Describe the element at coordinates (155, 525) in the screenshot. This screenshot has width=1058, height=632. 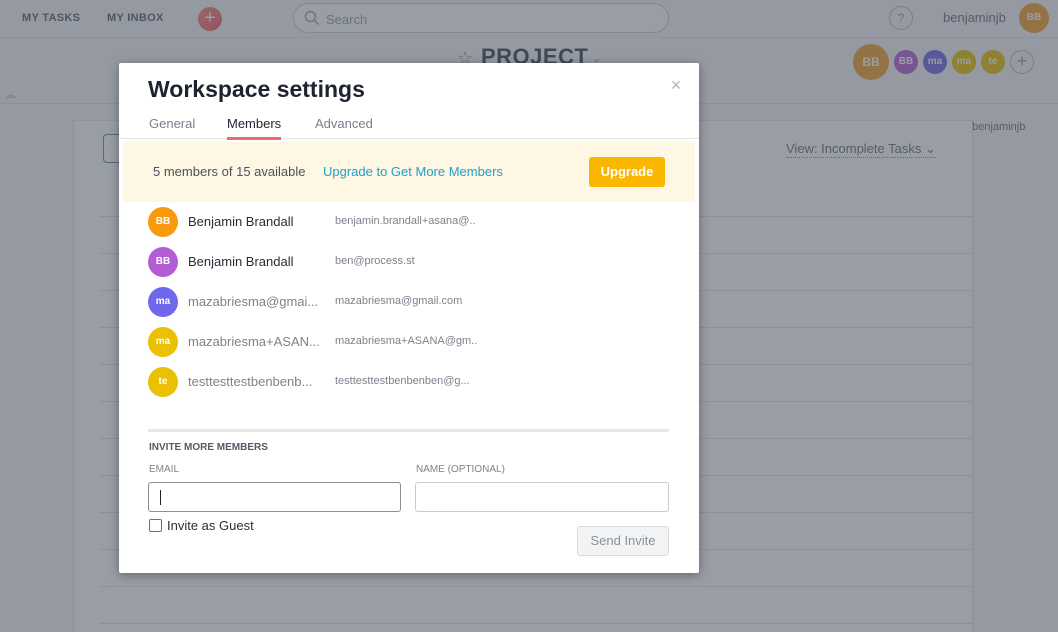
I see `guest-checkbox` at that location.